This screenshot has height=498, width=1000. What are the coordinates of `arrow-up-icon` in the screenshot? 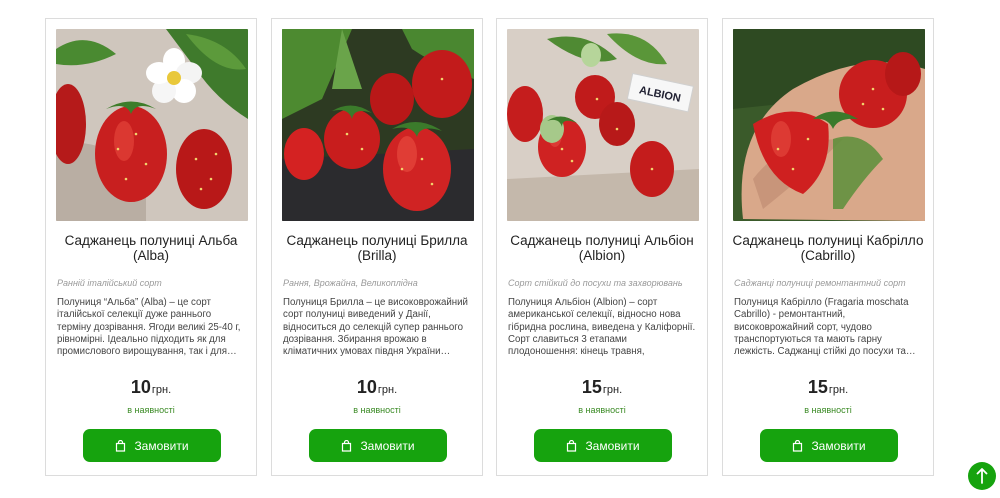 It's located at (982, 476).